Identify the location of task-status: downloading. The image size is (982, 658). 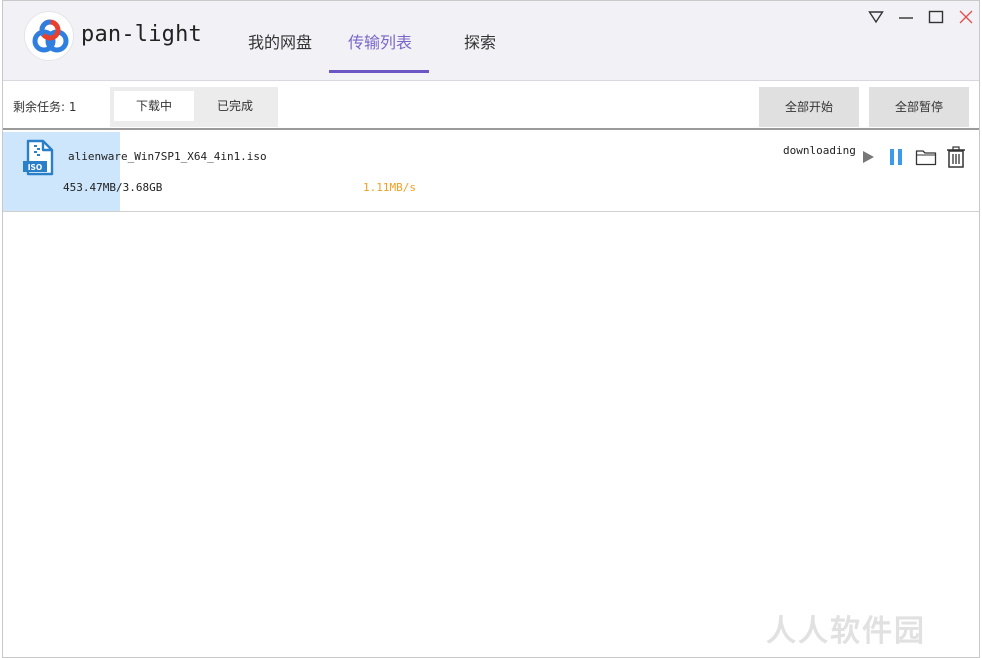
(819, 150).